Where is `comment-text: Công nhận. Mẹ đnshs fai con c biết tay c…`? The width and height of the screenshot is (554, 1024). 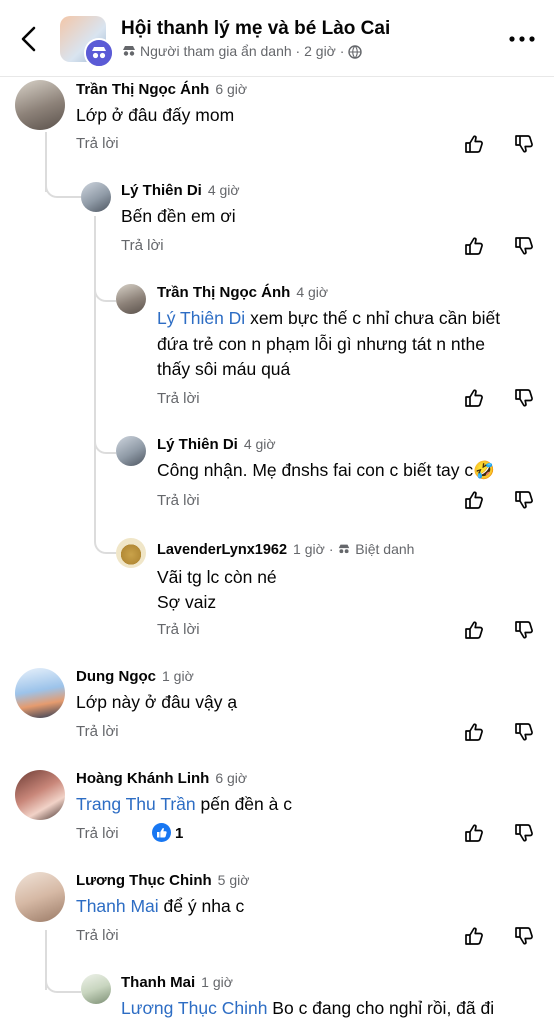
comment-text: Công nhận. Mẹ đnshs fai con c biết tay c… is located at coordinates (326, 470).